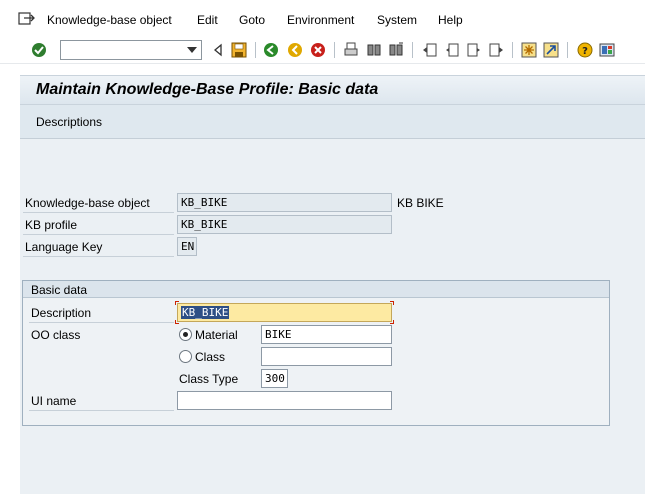  I want to click on create-session-icon, so click(529, 50).